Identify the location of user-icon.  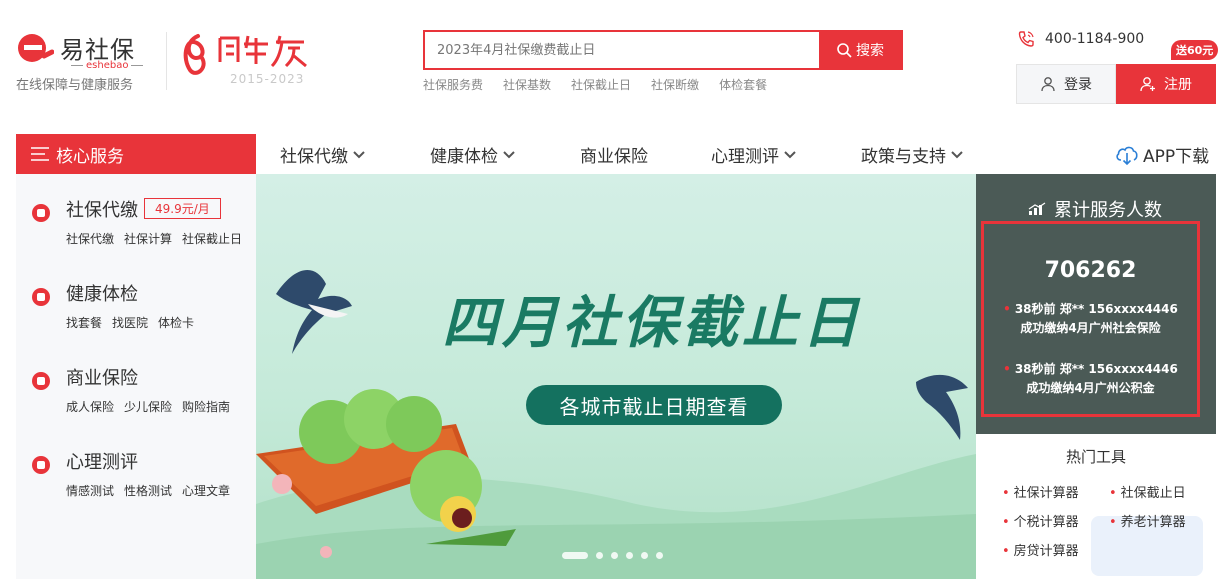
(1048, 84).